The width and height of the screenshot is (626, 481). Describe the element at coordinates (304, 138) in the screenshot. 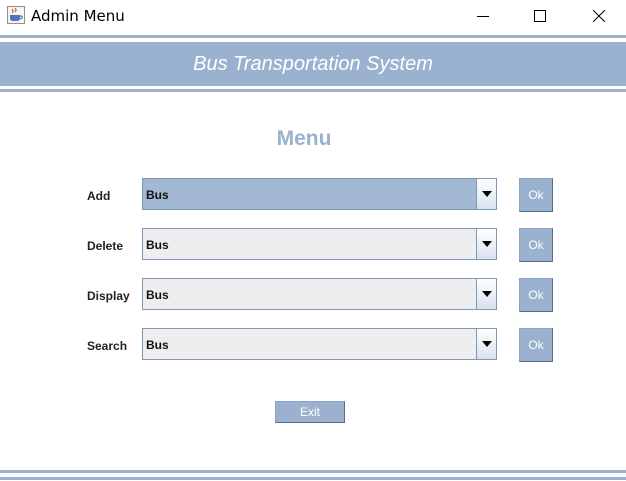

I see `menu-title: Menu` at that location.